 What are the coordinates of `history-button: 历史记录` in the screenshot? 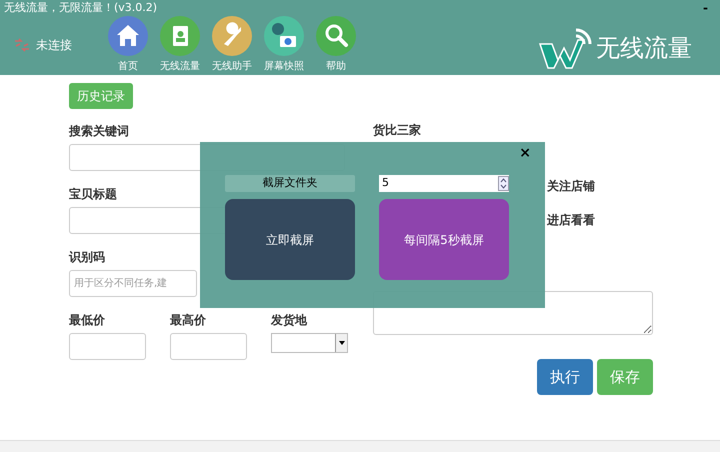 It's located at (101, 96).